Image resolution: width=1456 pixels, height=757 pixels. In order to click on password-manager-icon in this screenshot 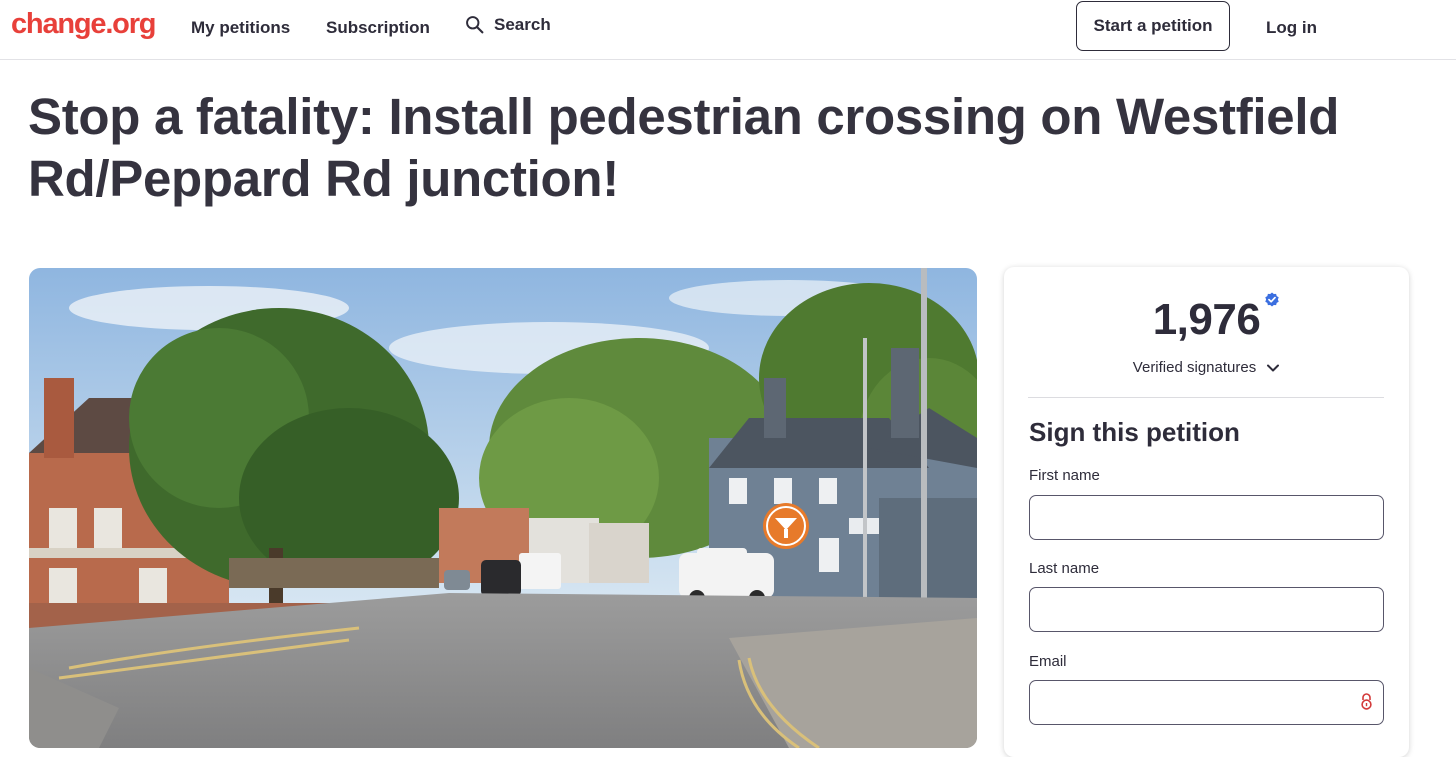, I will do `click(1366, 701)`.